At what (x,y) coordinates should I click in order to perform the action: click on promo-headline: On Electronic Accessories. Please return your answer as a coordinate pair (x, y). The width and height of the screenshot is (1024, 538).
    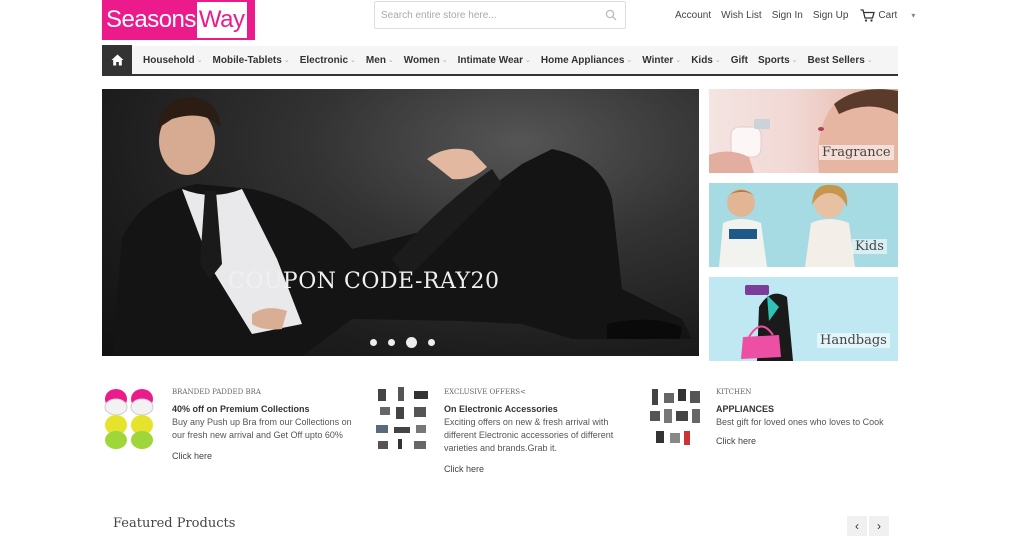
    Looking at the image, I should click on (501, 409).